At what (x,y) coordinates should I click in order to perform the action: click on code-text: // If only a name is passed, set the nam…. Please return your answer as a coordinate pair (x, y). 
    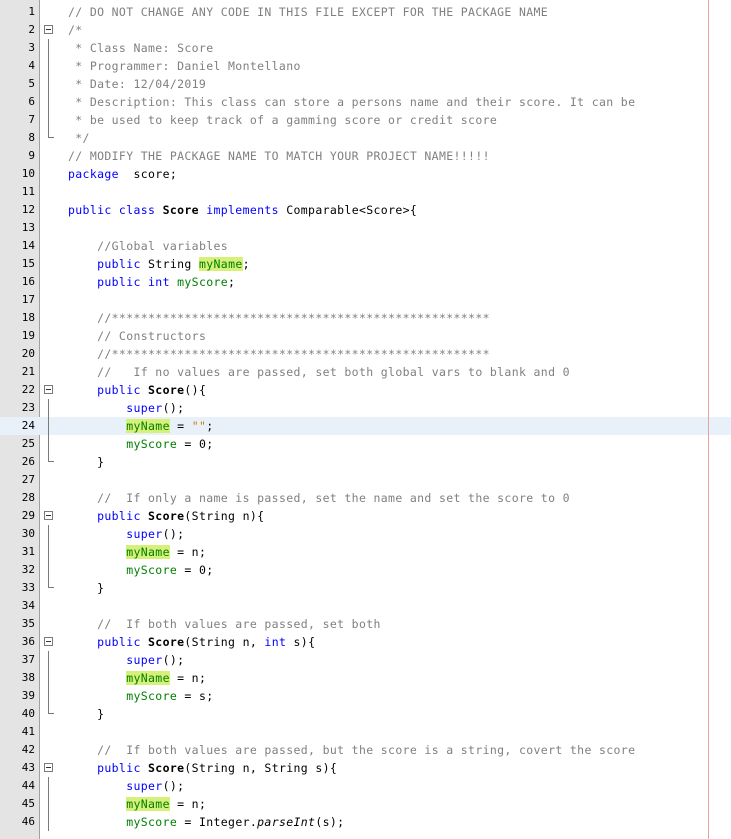
    Looking at the image, I should click on (319, 498).